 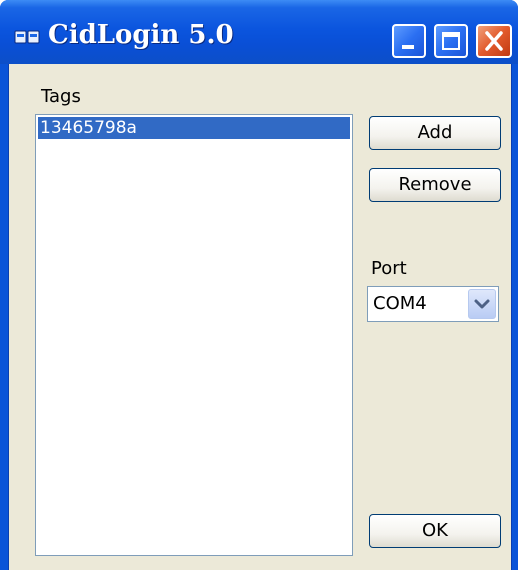 I want to click on chevron-down-icon, so click(x=482, y=304).